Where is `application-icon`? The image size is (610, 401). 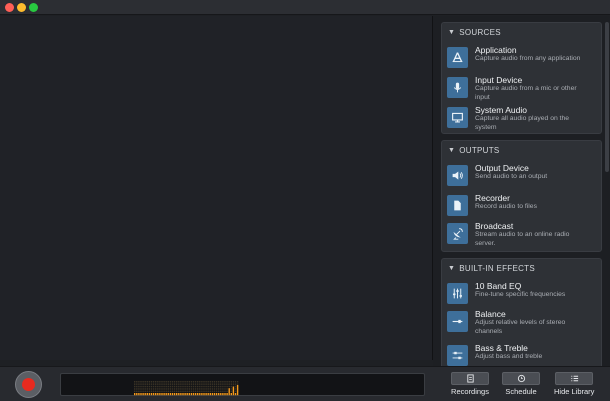
application-icon is located at coordinates (457, 57).